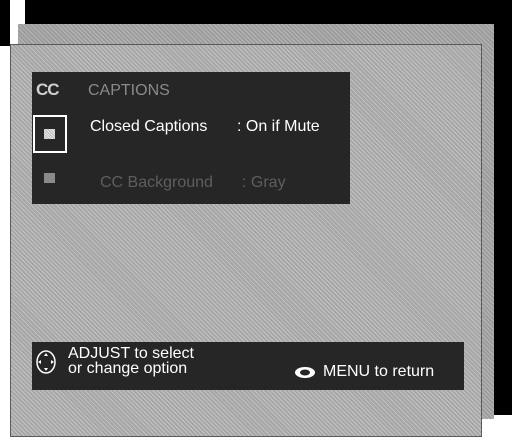 The image size is (512, 437). What do you see at coordinates (46, 362) in the screenshot?
I see `adjust-joystick-icon` at bounding box center [46, 362].